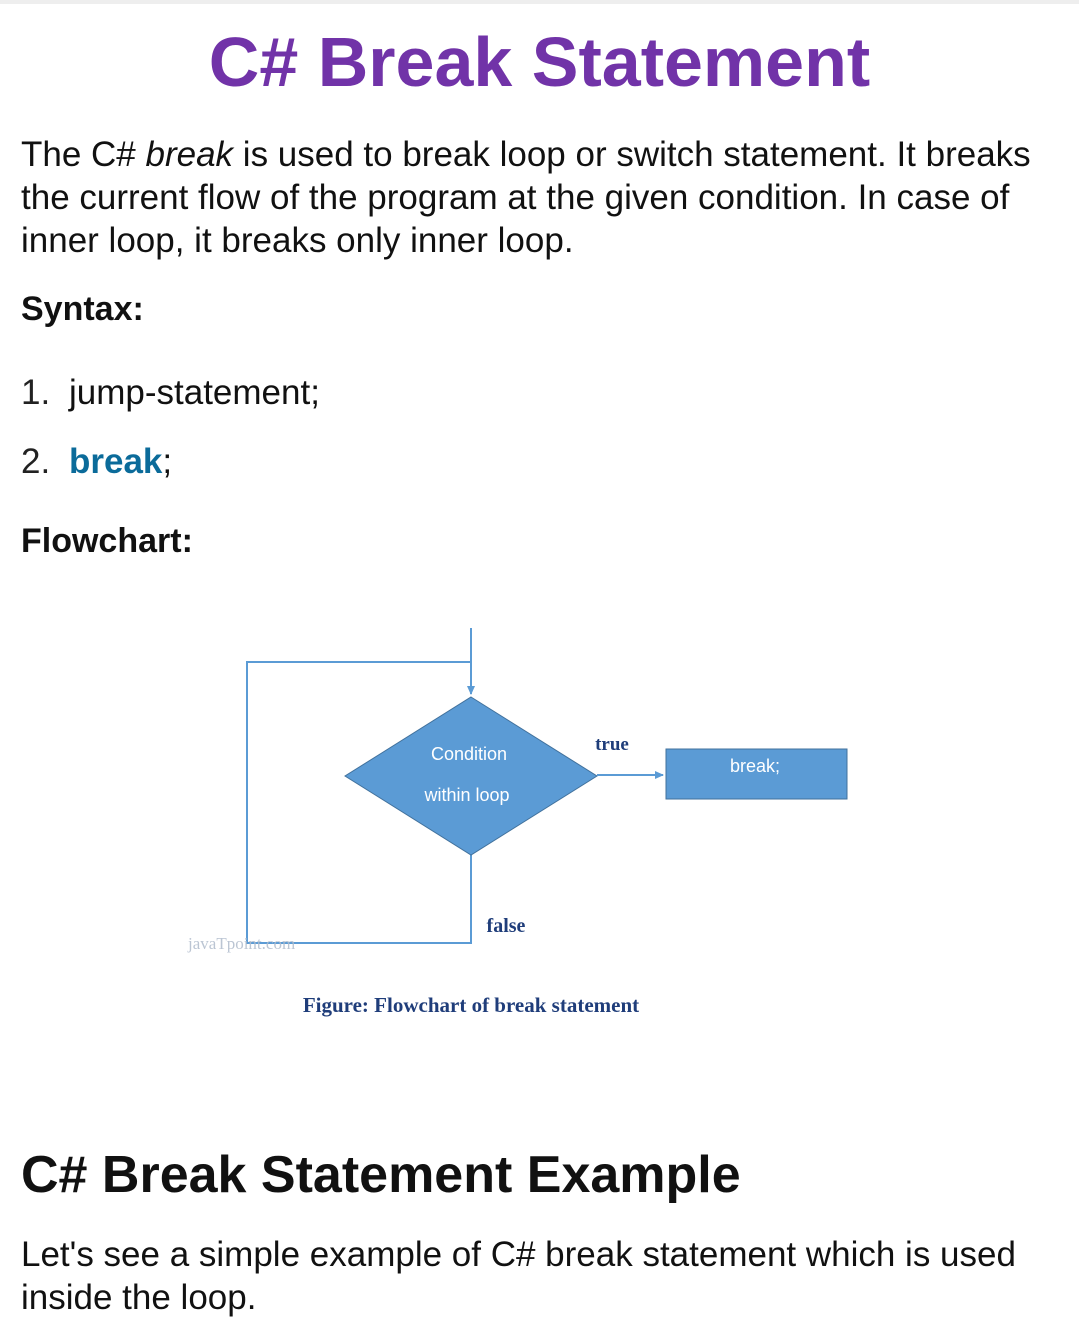 This screenshot has width=1079, height=1334. Describe the element at coordinates (36, 461) in the screenshot. I see `line-number: 2.` at that location.